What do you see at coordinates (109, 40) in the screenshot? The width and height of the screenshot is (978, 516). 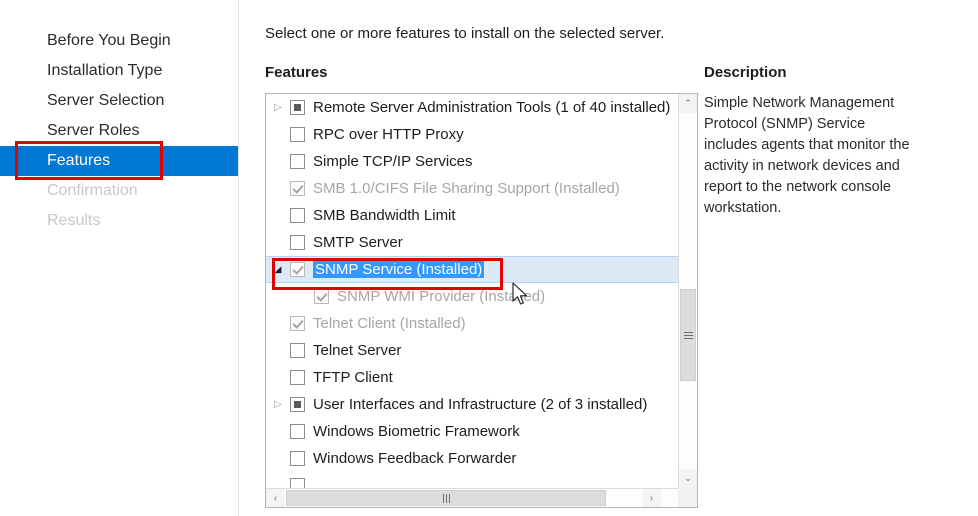 I see `sidebar-item-label: Before You Begin` at bounding box center [109, 40].